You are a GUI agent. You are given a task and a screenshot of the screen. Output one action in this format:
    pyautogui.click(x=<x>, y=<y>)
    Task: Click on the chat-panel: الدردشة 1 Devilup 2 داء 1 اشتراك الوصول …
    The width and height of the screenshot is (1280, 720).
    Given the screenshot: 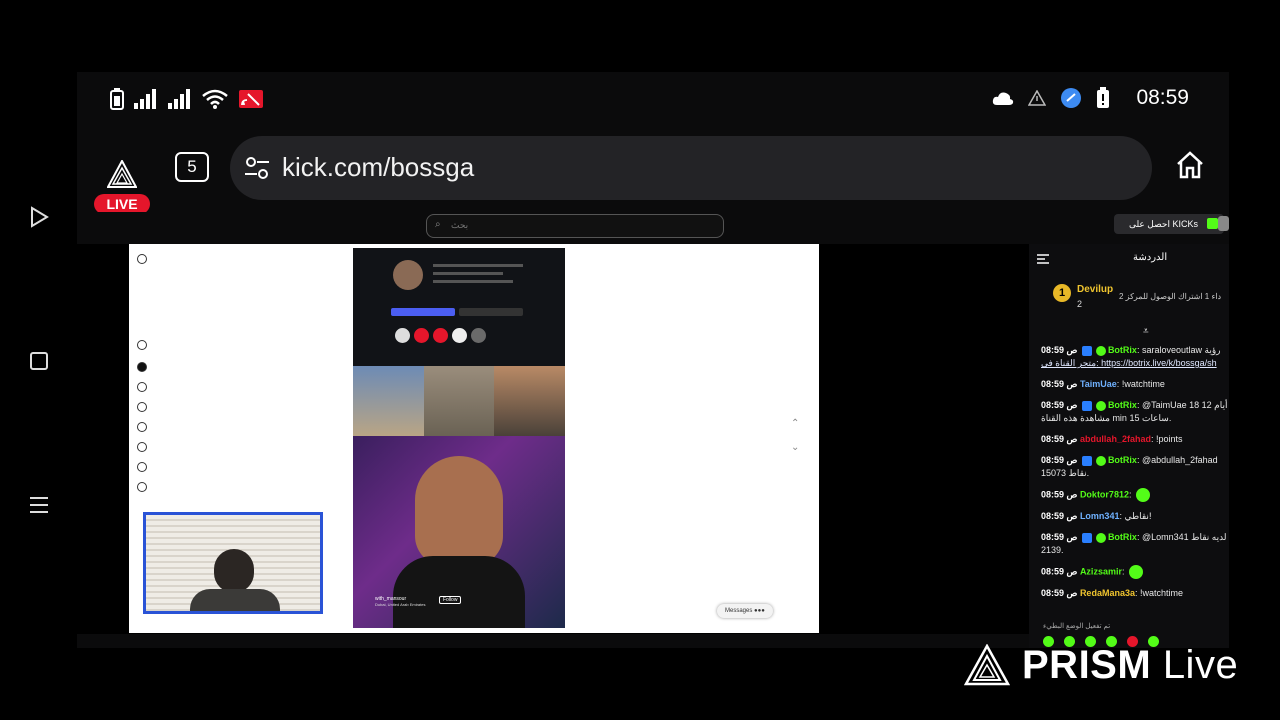 What is the action you would take?
    pyautogui.click(x=1129, y=446)
    